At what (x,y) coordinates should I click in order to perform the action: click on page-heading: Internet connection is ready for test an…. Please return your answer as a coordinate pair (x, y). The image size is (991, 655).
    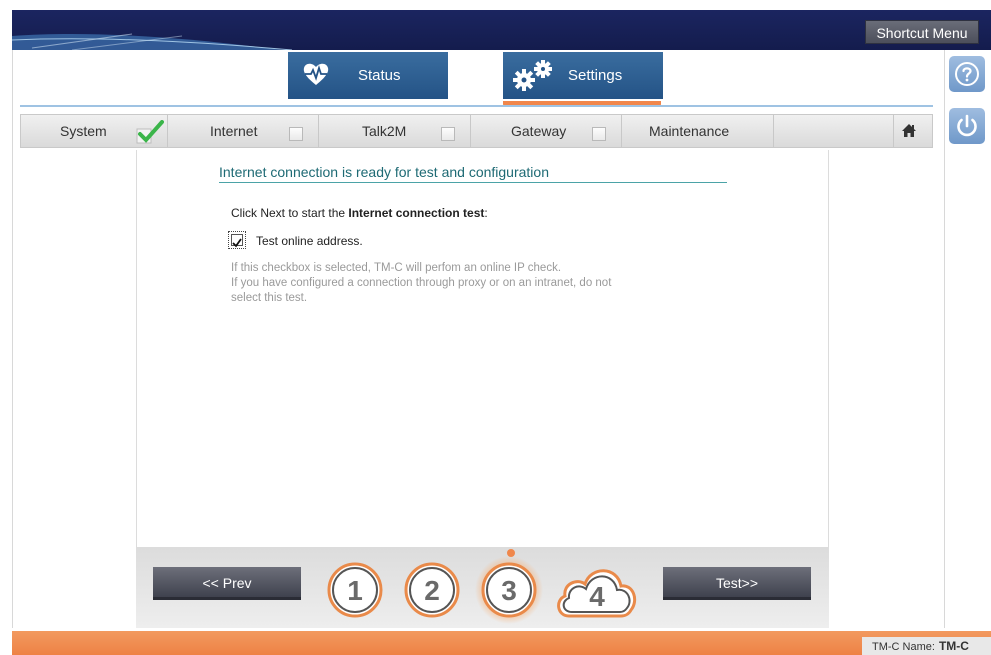
    Looking at the image, I should click on (473, 173).